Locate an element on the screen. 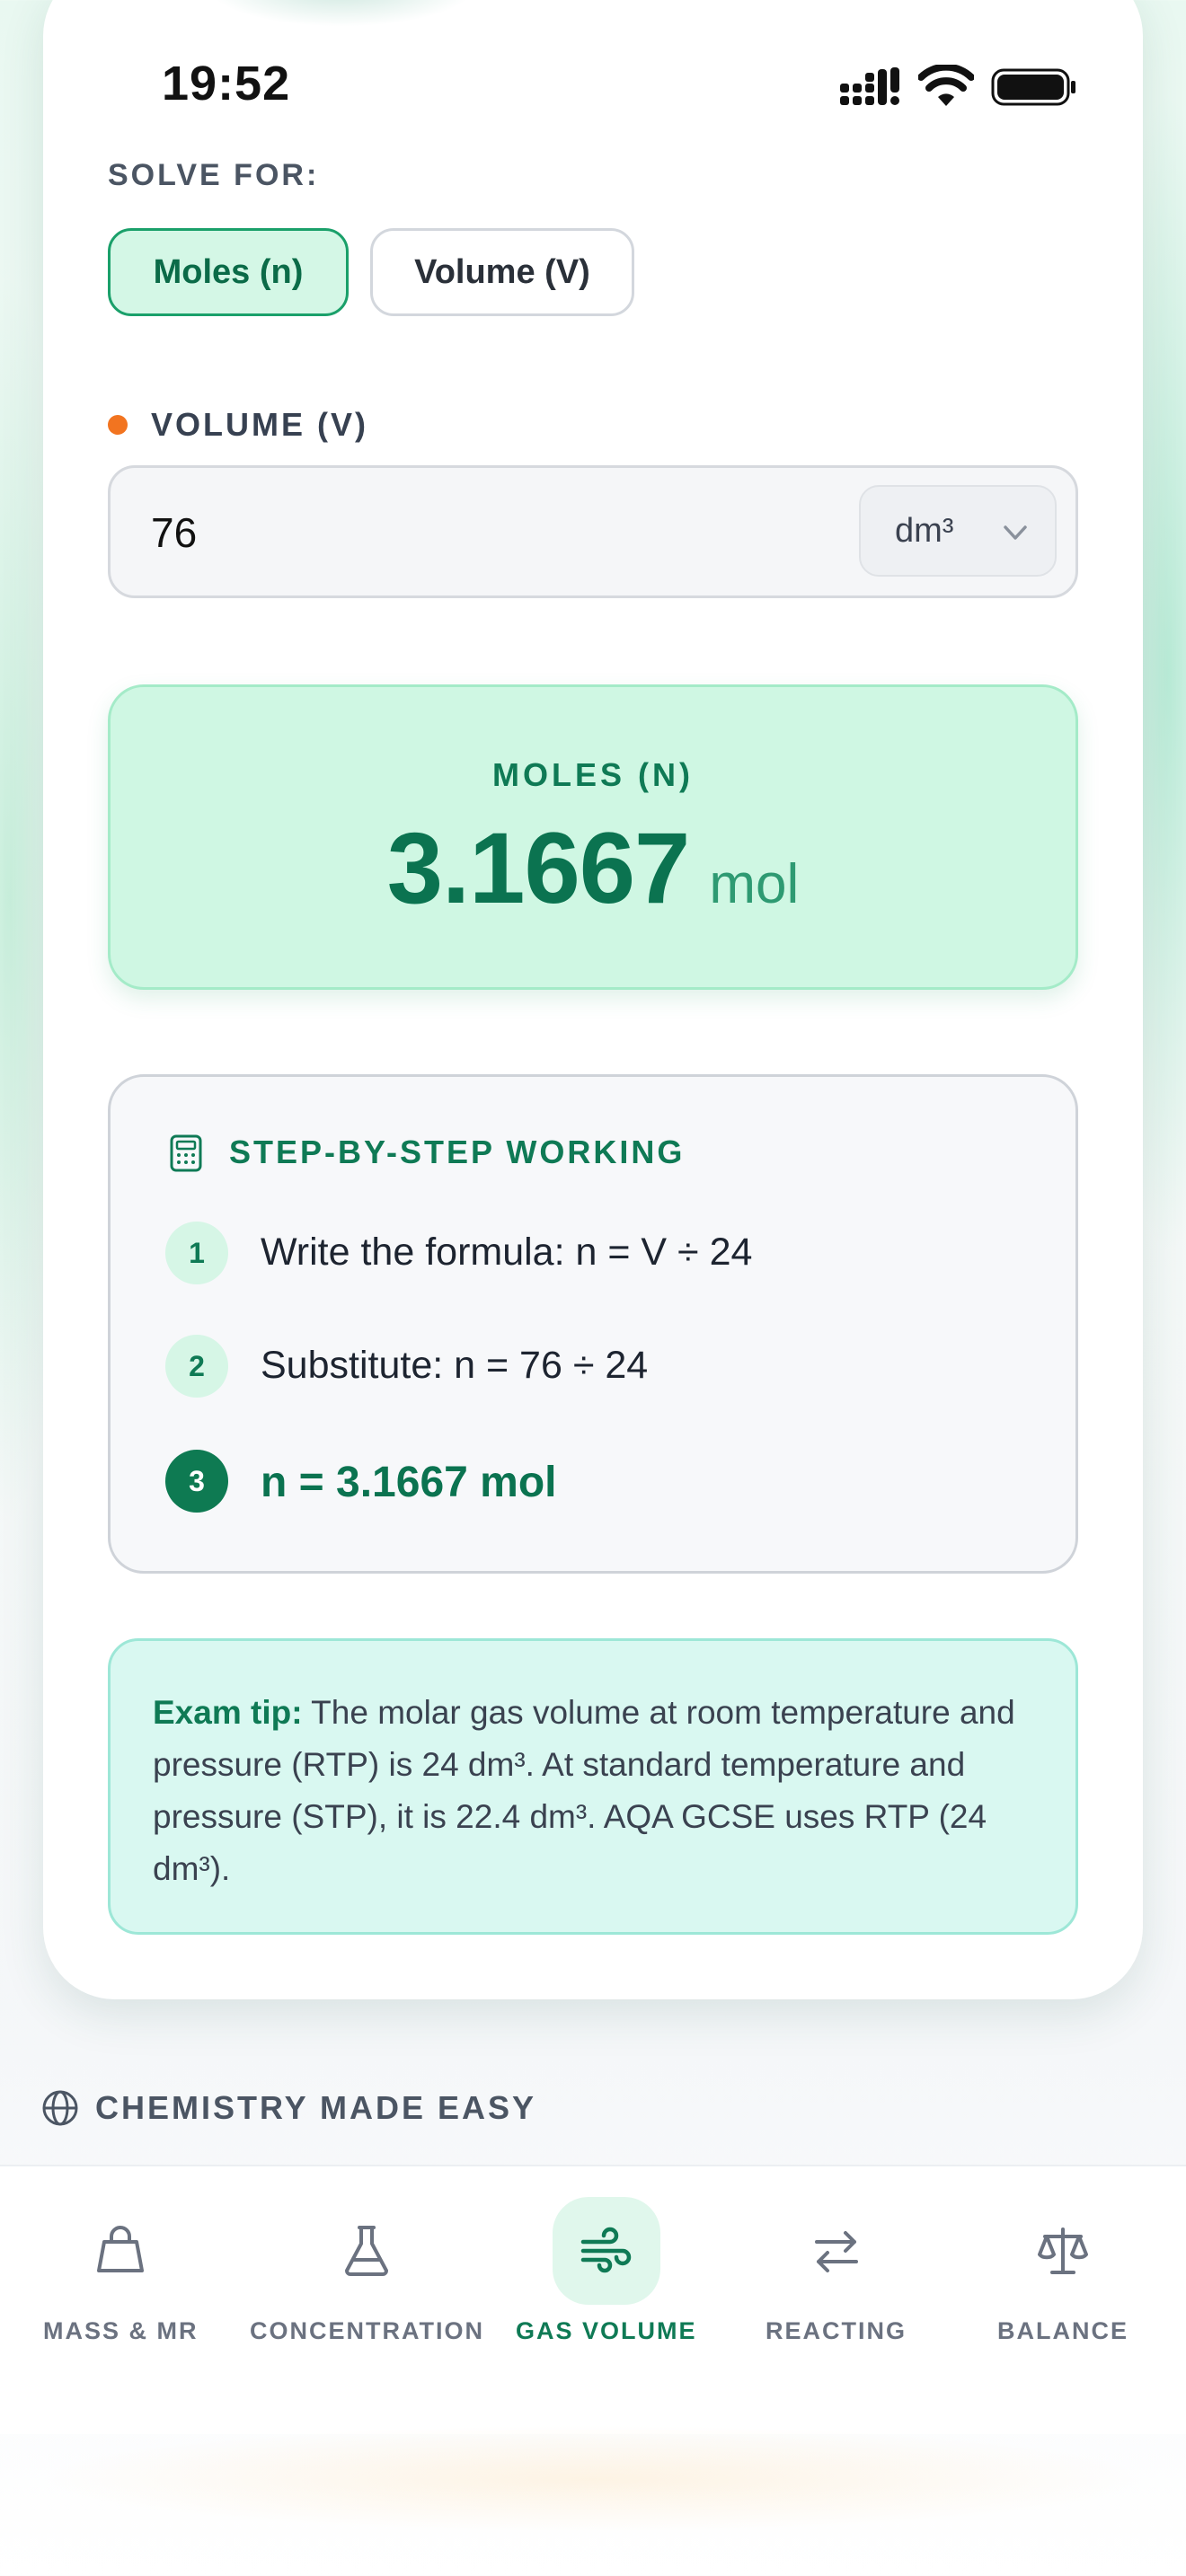 The width and height of the screenshot is (1186, 2576). signal-icon is located at coordinates (869, 86).